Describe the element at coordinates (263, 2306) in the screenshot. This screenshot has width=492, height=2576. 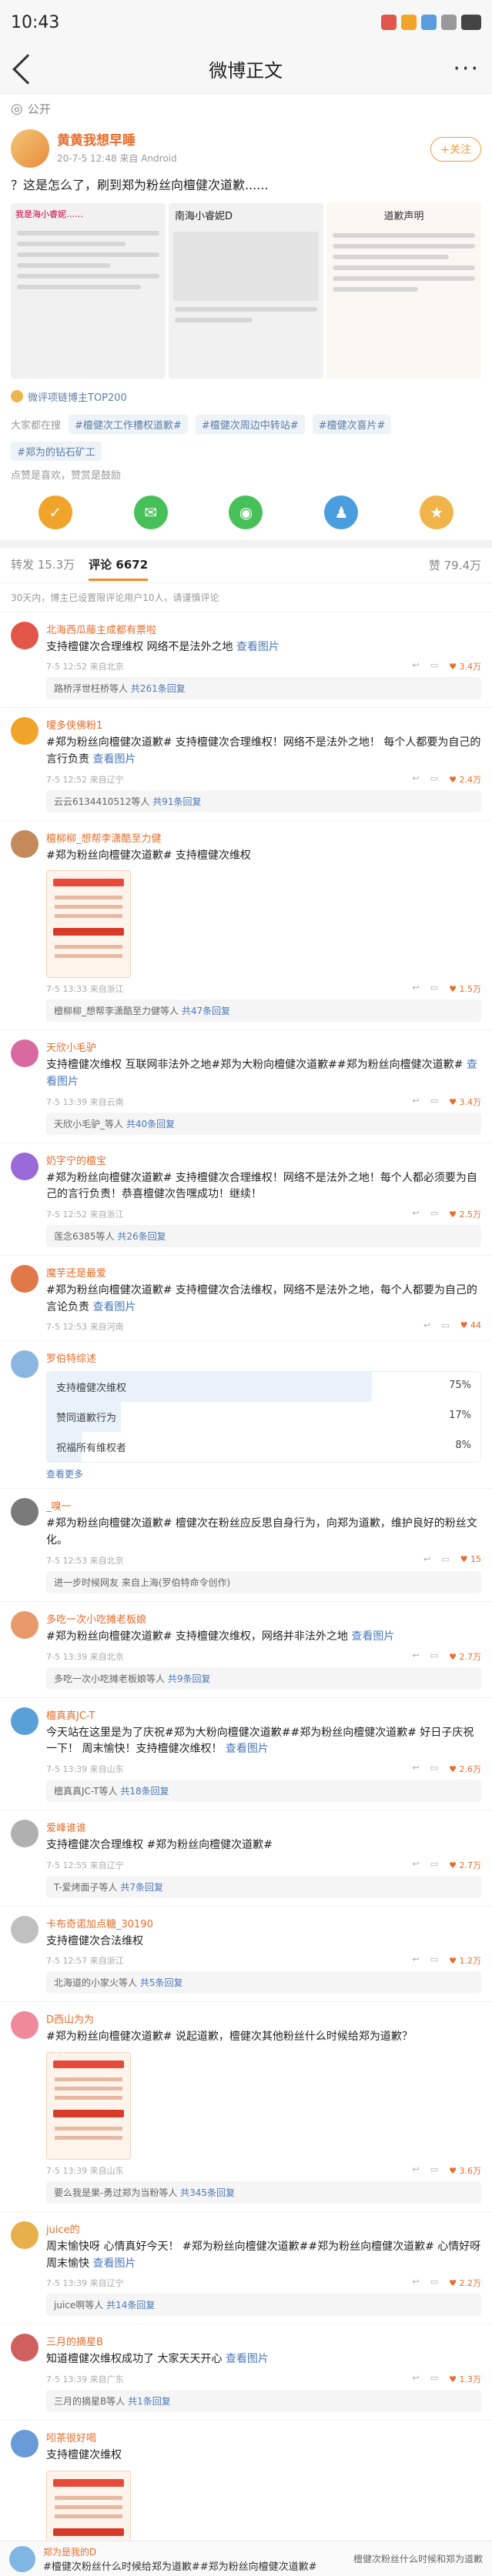
I see `reply-summary: juice啊等人 共14条回复` at that location.